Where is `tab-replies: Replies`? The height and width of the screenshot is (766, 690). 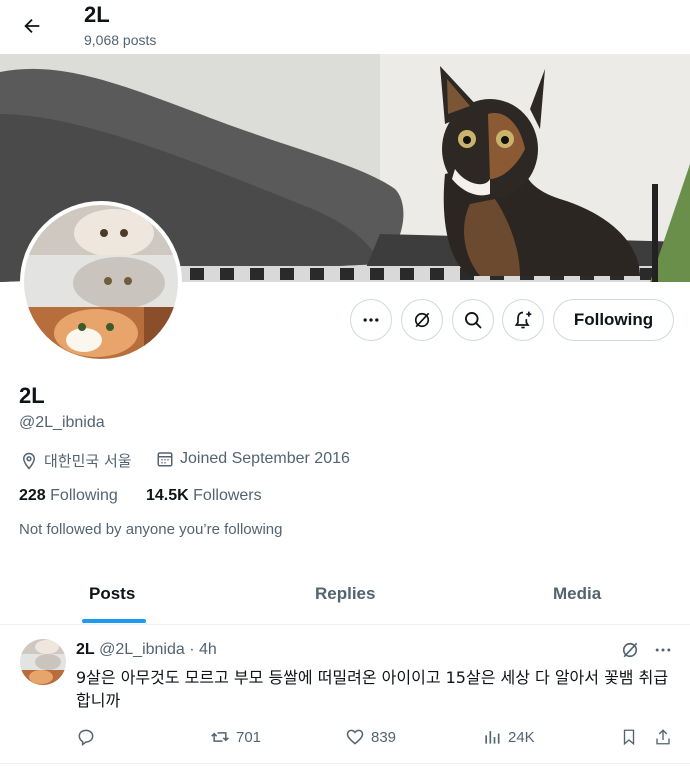 tab-replies: Replies is located at coordinates (345, 594).